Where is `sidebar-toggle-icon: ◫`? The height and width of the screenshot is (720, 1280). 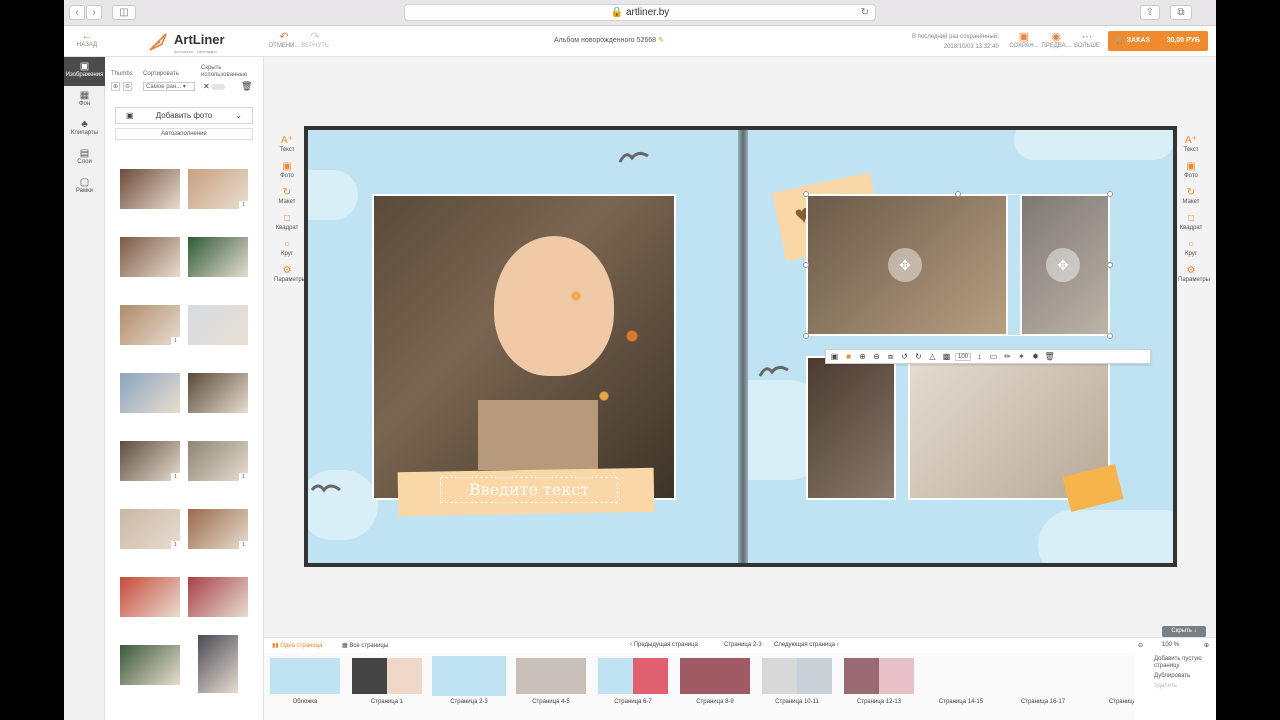
sidebar-toggle-icon: ◫ is located at coordinates (124, 12).